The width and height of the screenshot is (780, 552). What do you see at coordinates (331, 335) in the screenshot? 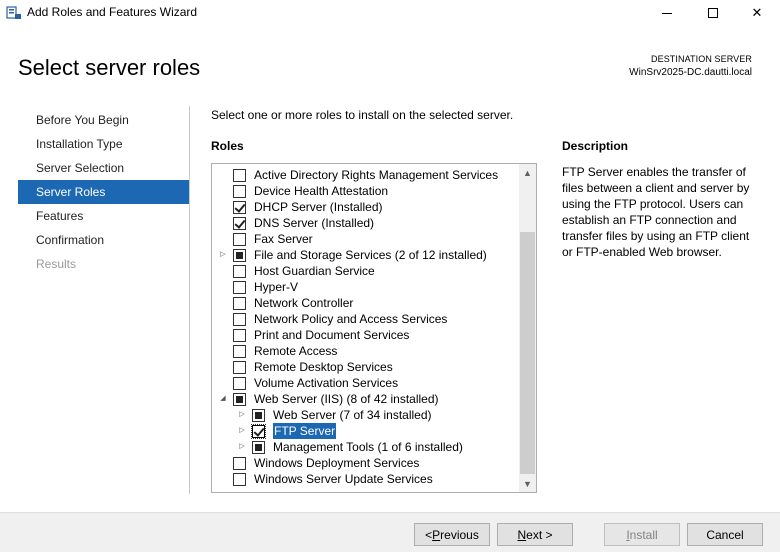
I see `role-label: Print and Document Services` at bounding box center [331, 335].